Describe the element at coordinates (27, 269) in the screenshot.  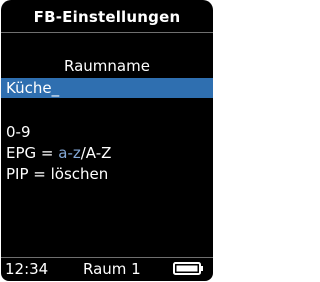
I see `status-time: 12:34` at that location.